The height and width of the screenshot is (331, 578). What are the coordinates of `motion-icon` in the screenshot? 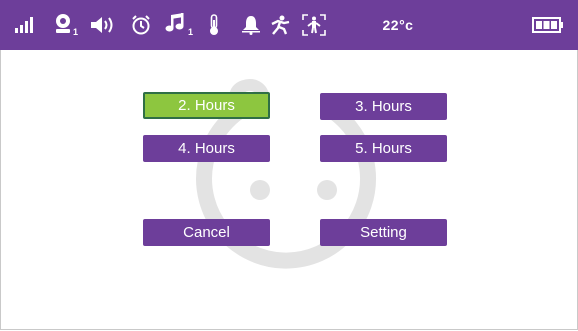 It's located at (280, 25).